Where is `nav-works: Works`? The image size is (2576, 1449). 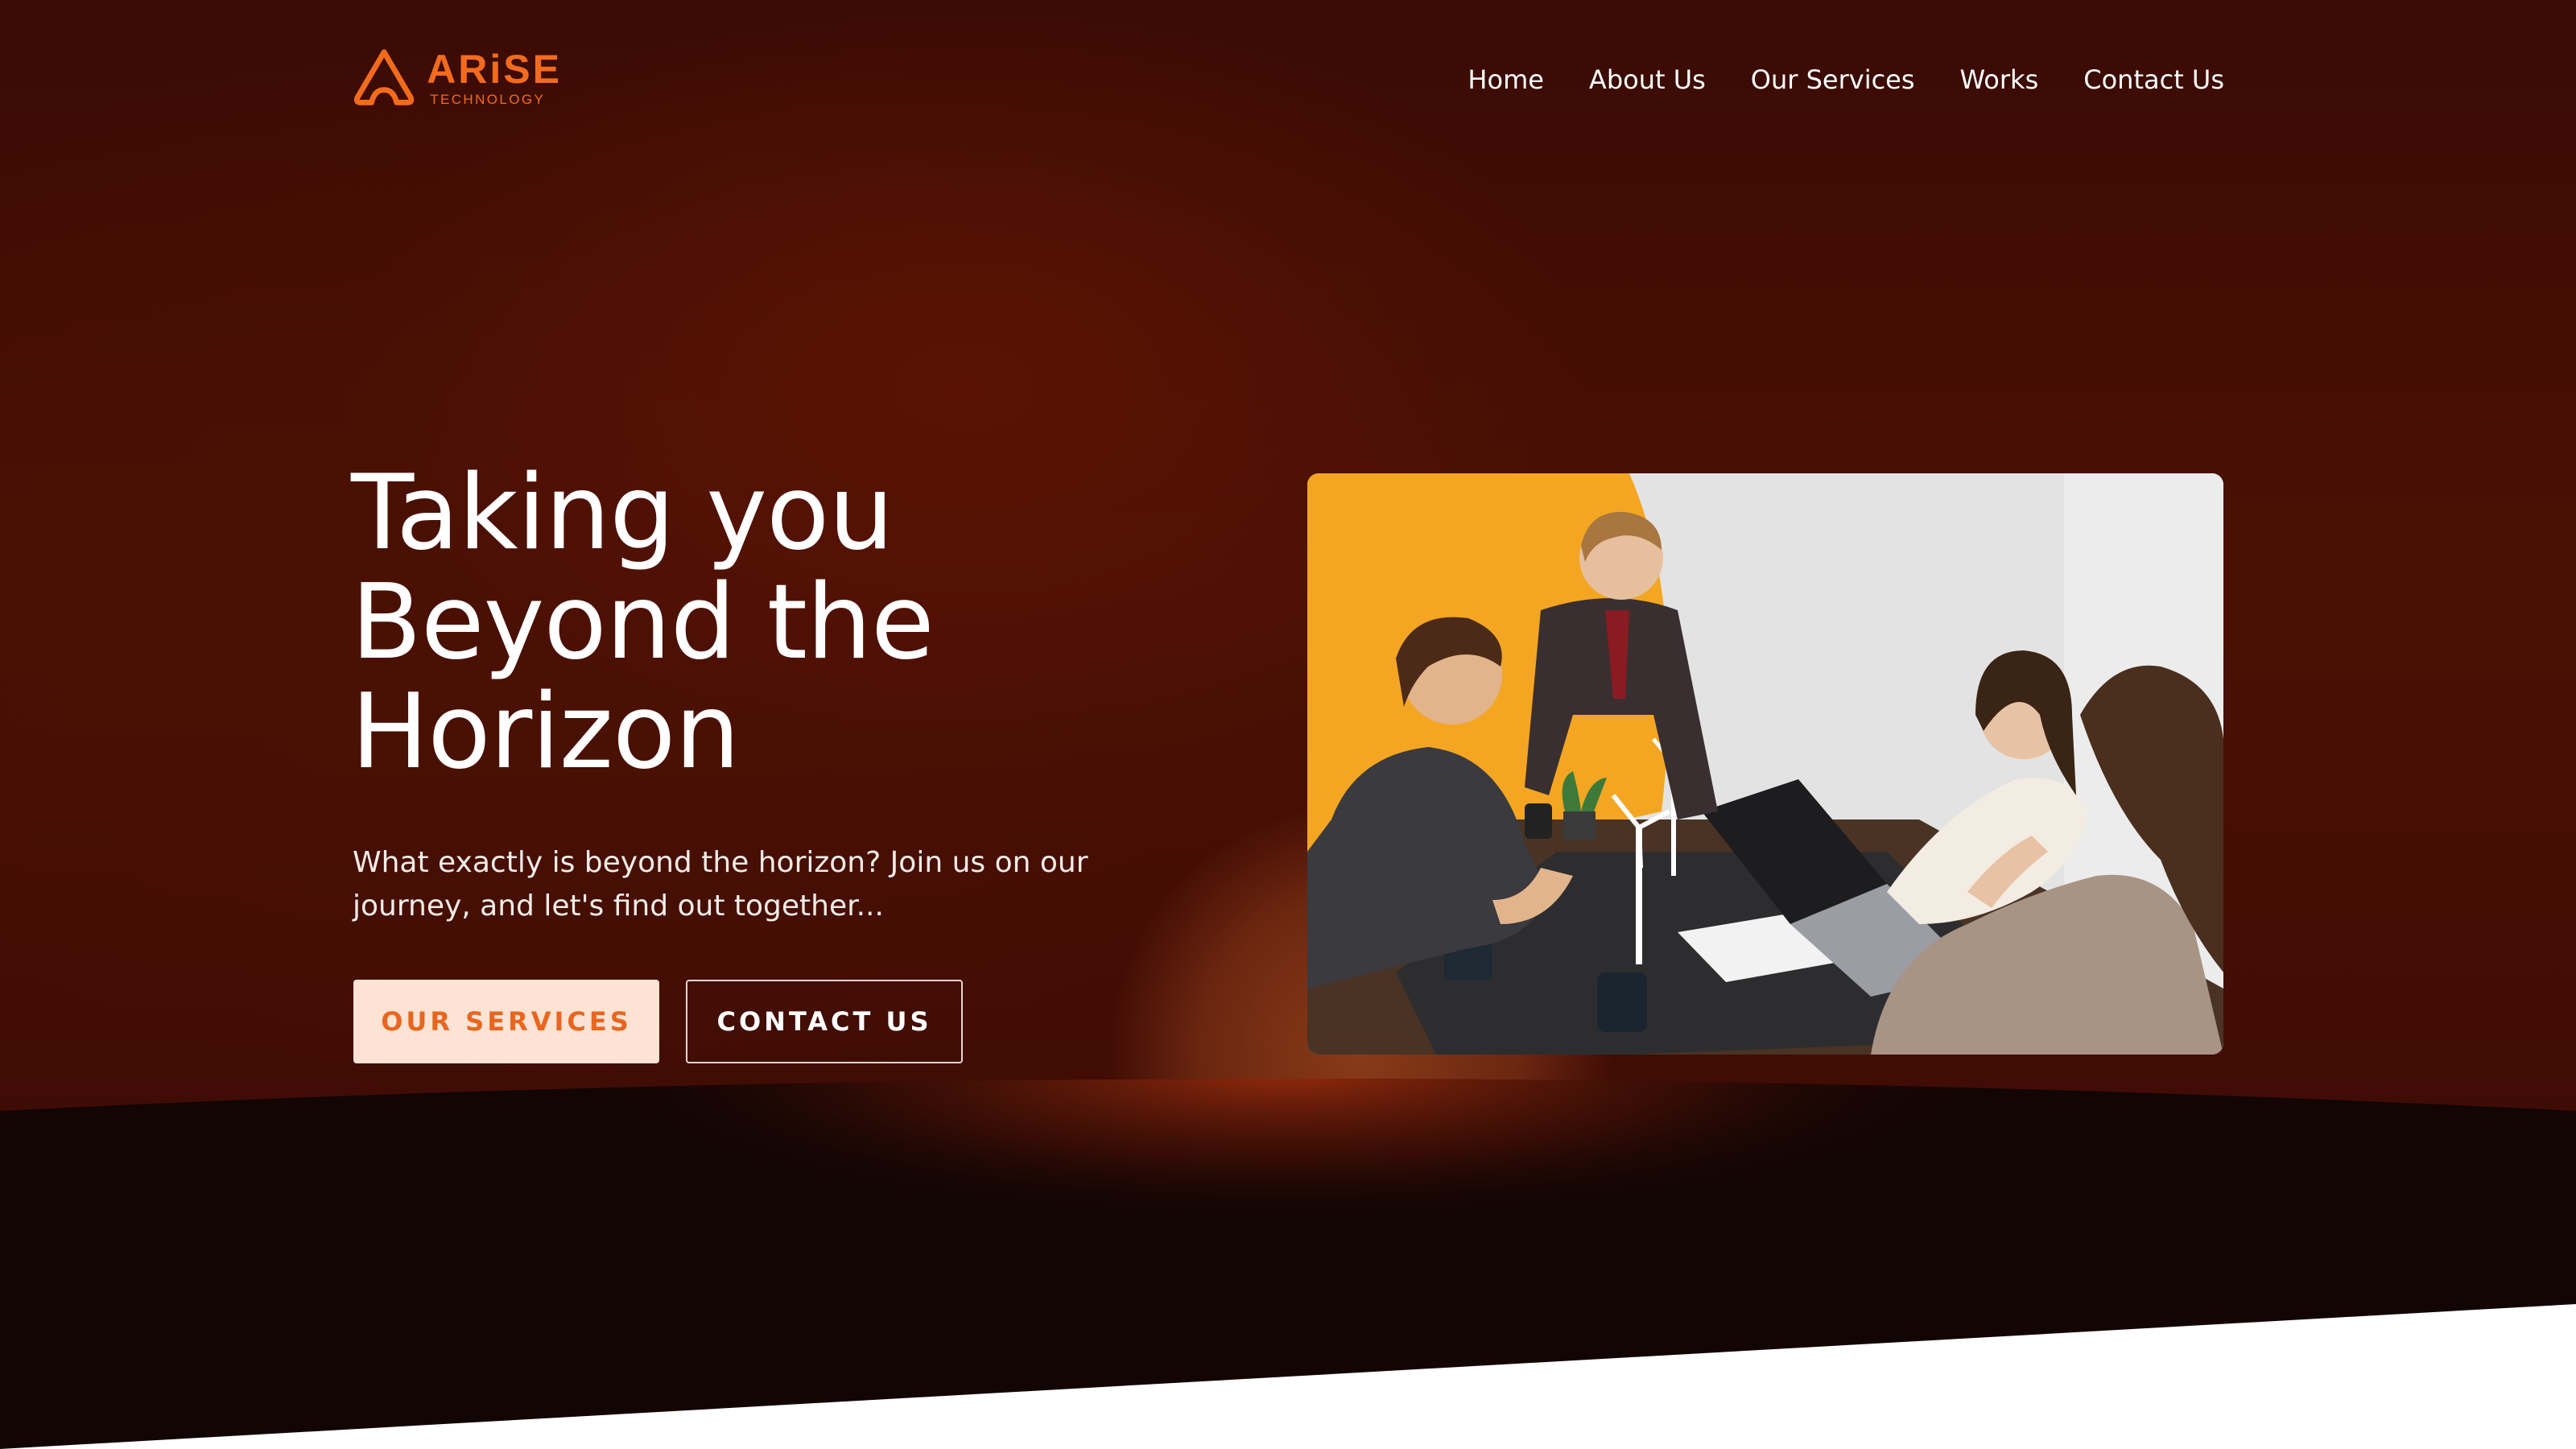
nav-works: Works is located at coordinates (1999, 79).